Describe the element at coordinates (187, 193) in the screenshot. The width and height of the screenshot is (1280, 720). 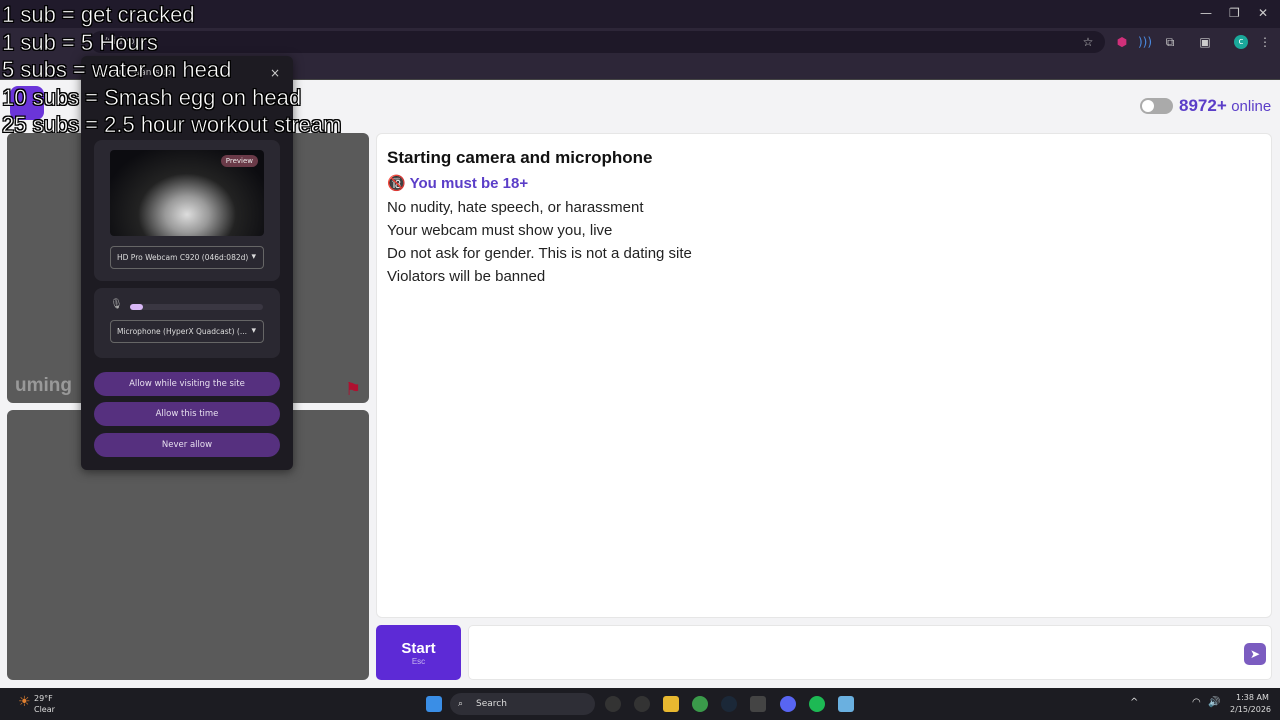
I see `camera-preview: Preview` at that location.